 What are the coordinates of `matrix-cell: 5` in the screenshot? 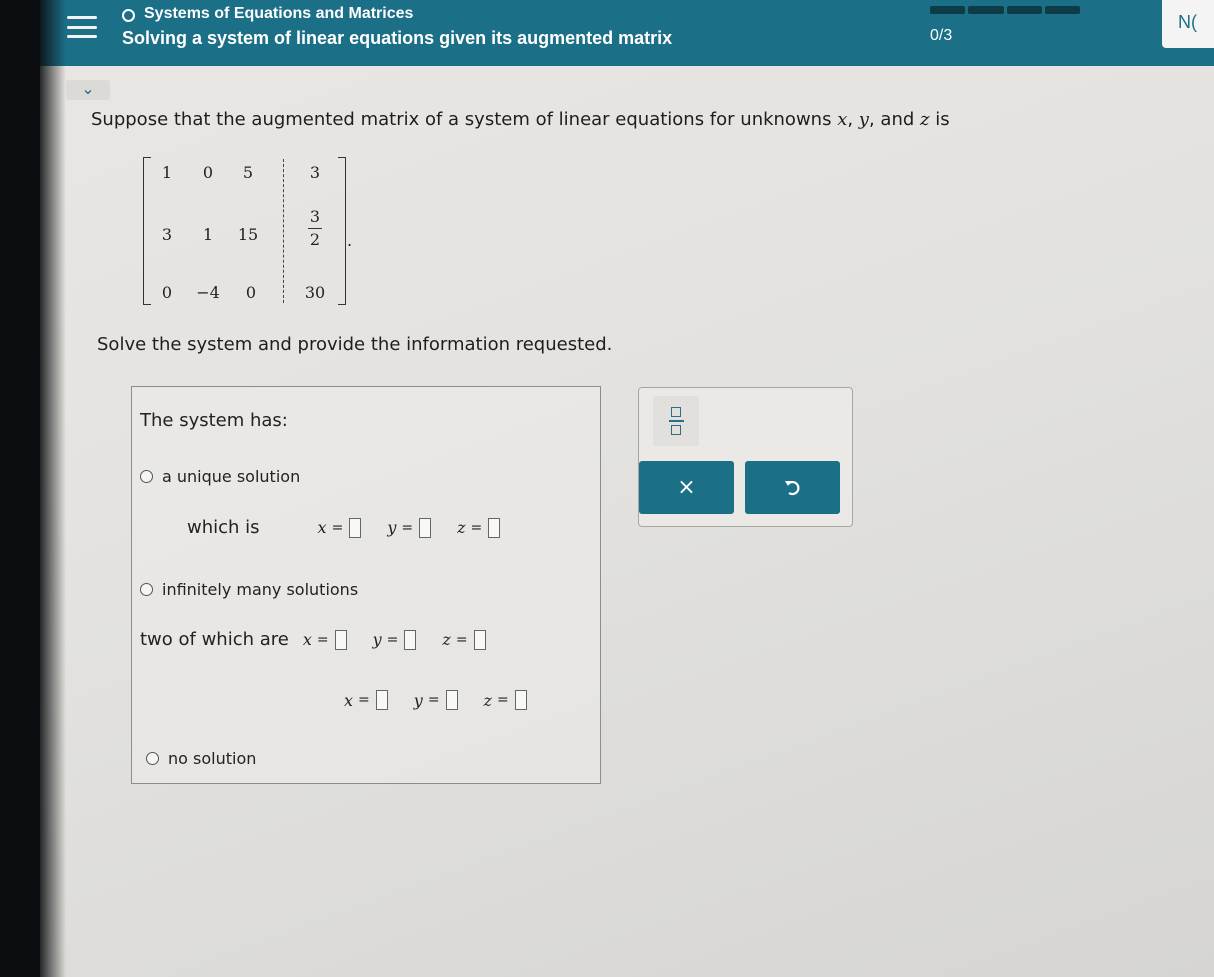 It's located at (248, 172).